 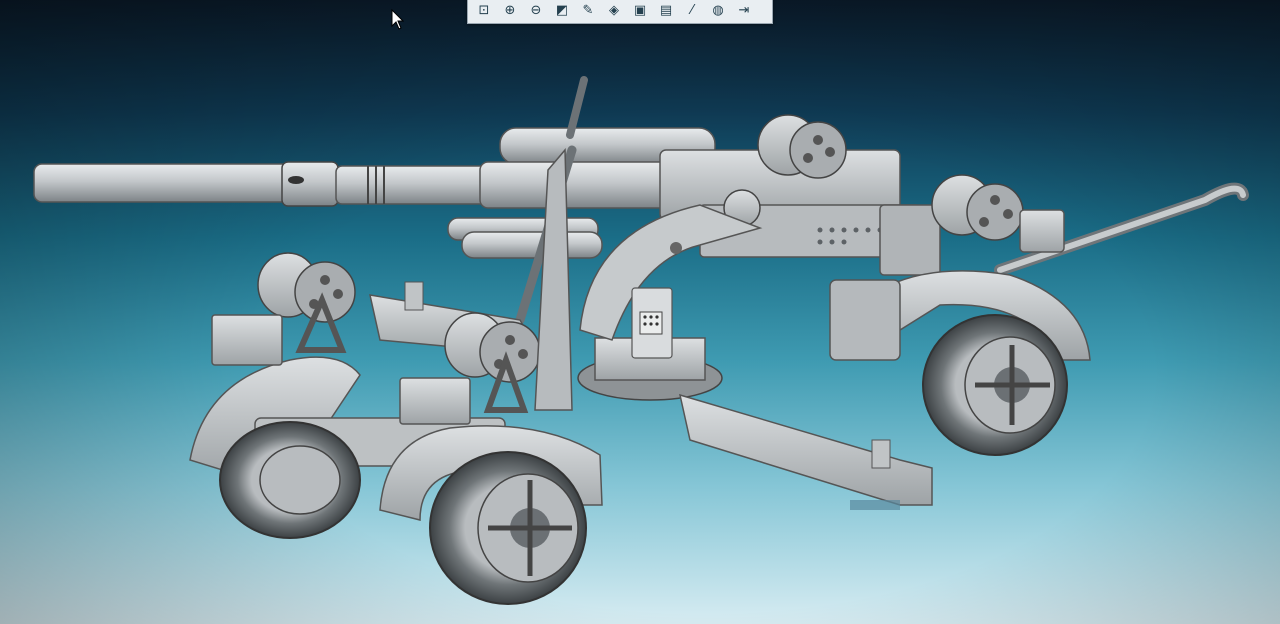 I want to click on scene-icon: ⇥, so click(x=744, y=10).